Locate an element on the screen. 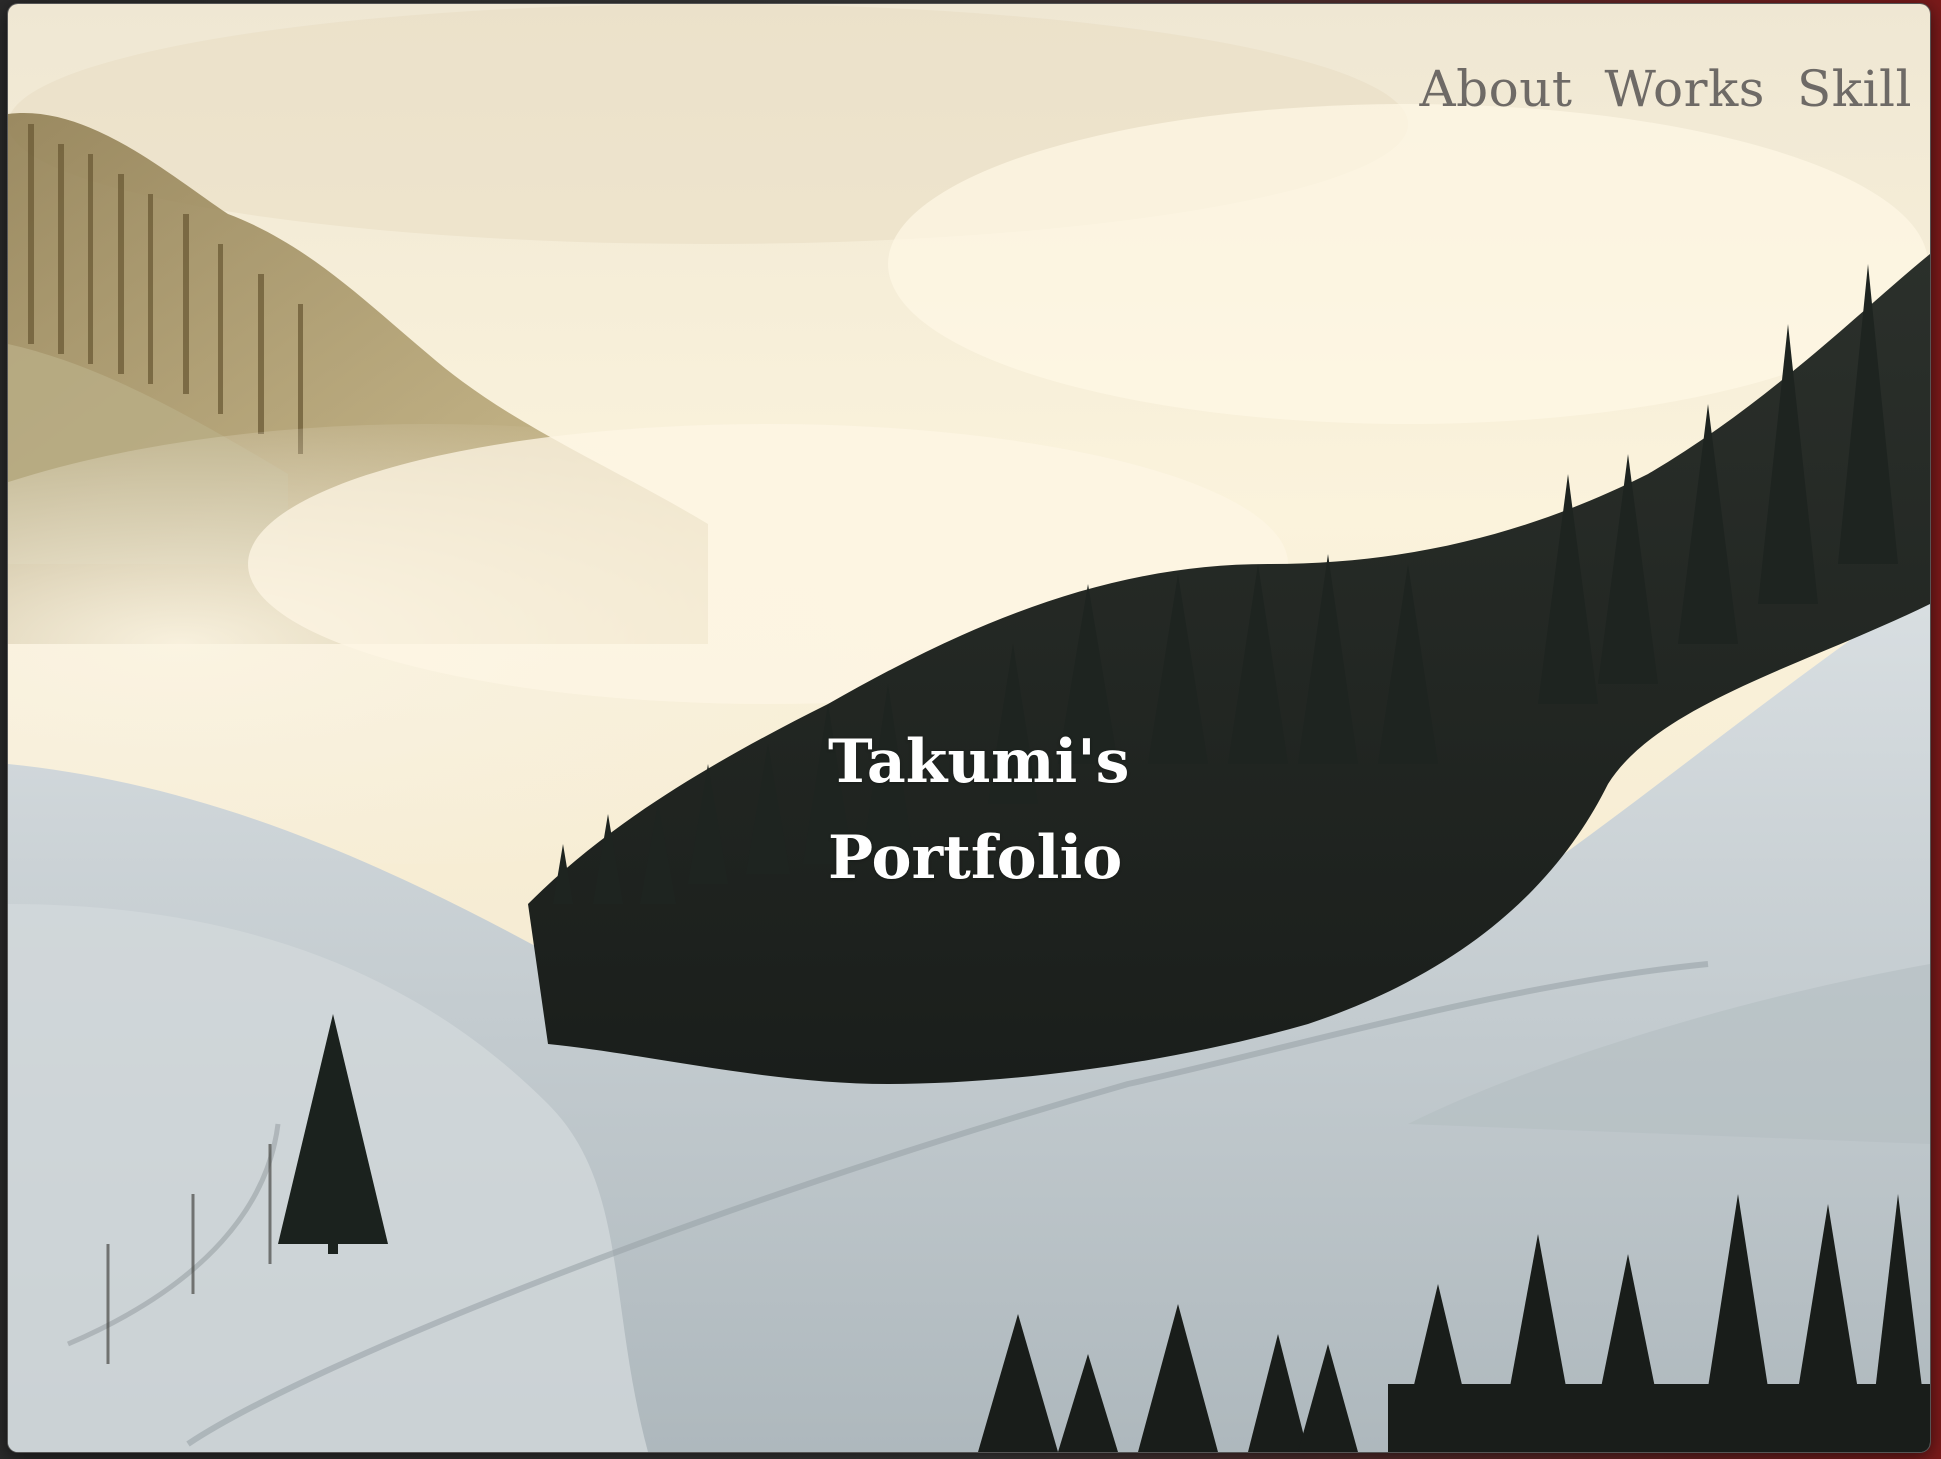  top-navigation: About Works Skill is located at coordinates (1665, 89).